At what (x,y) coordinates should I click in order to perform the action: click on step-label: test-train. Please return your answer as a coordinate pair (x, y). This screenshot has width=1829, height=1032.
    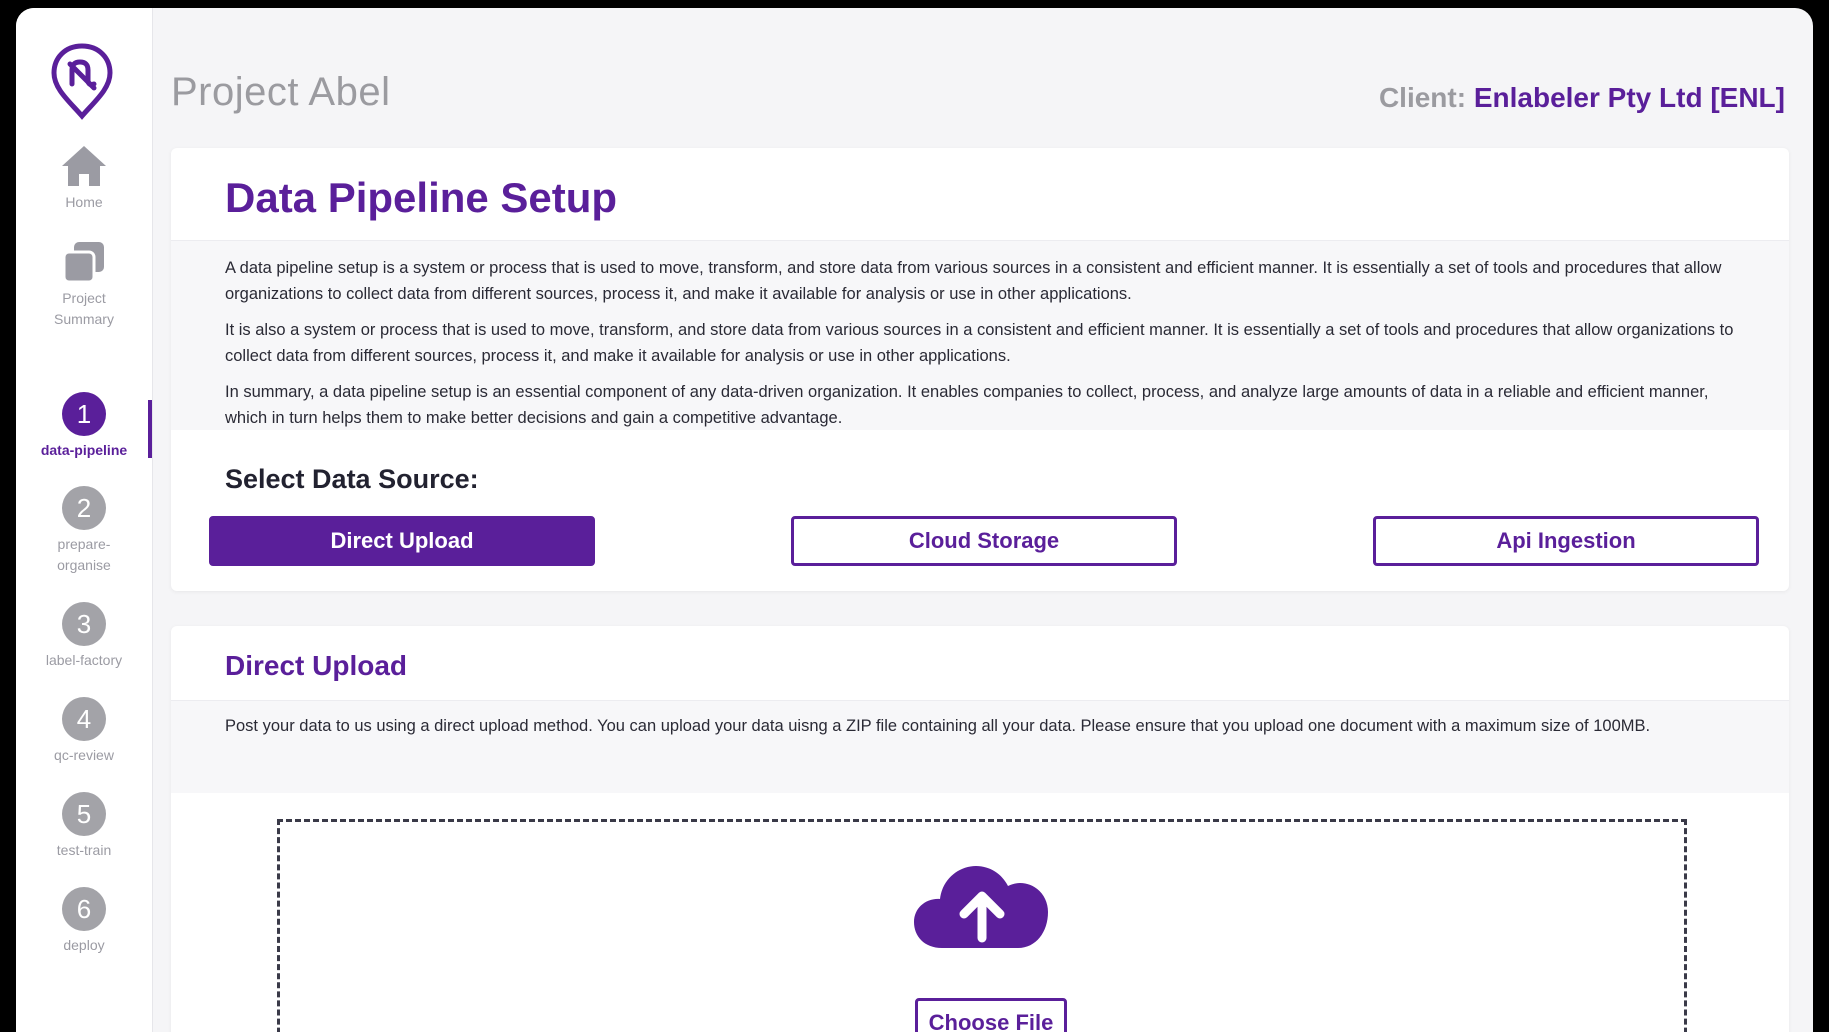
    Looking at the image, I should click on (84, 850).